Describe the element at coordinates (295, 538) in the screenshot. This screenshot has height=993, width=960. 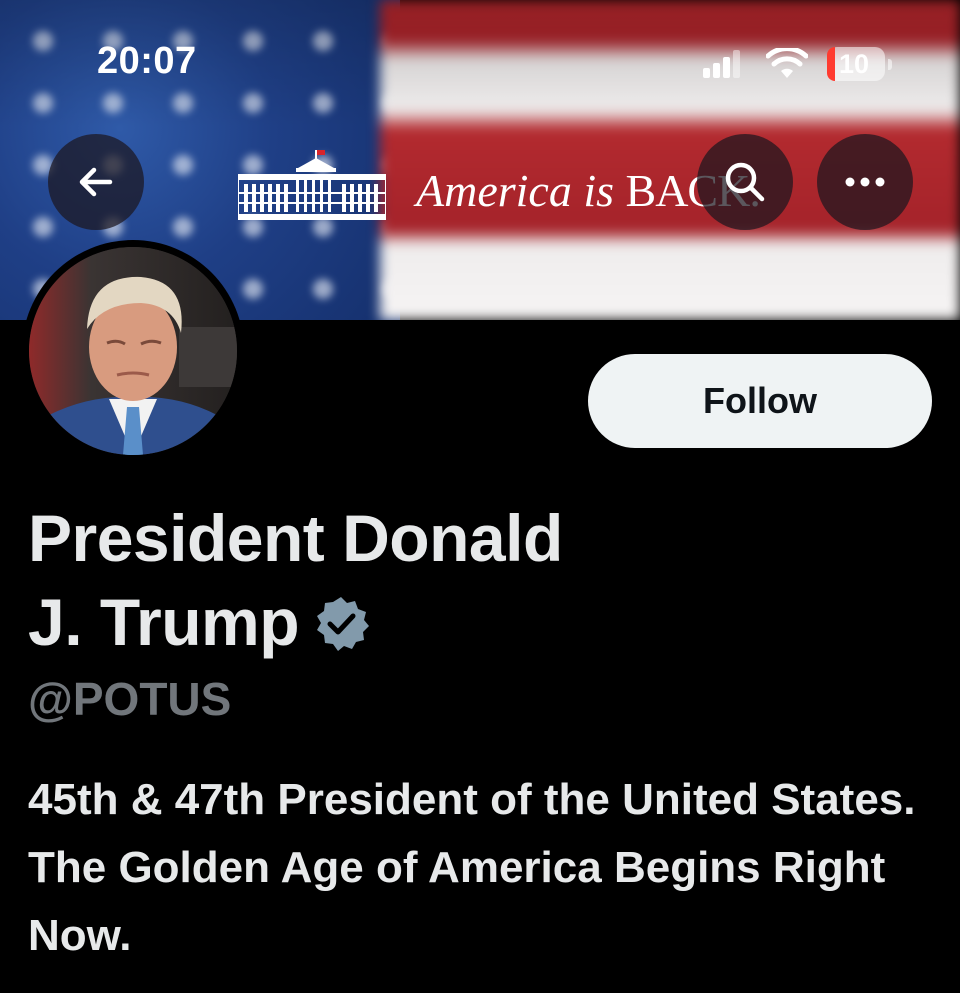
I see `profile-name-line1: President Donald` at that location.